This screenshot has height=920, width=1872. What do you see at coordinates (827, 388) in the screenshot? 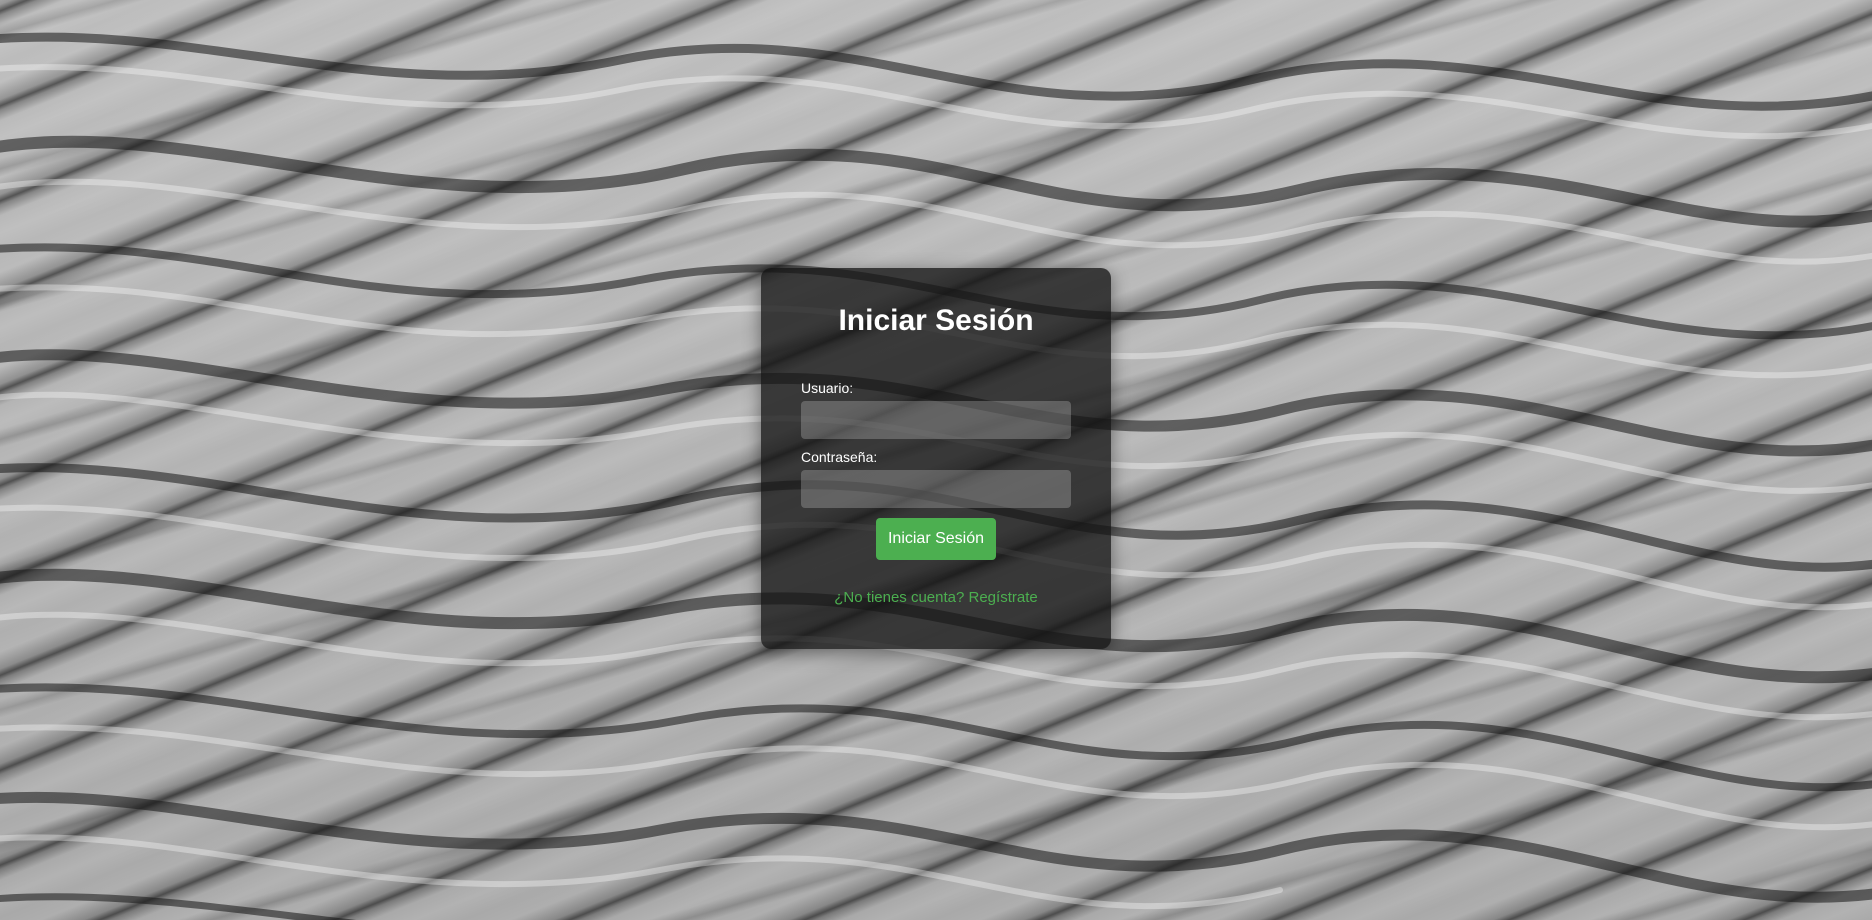
I see `username-label: Usuario:` at bounding box center [827, 388].